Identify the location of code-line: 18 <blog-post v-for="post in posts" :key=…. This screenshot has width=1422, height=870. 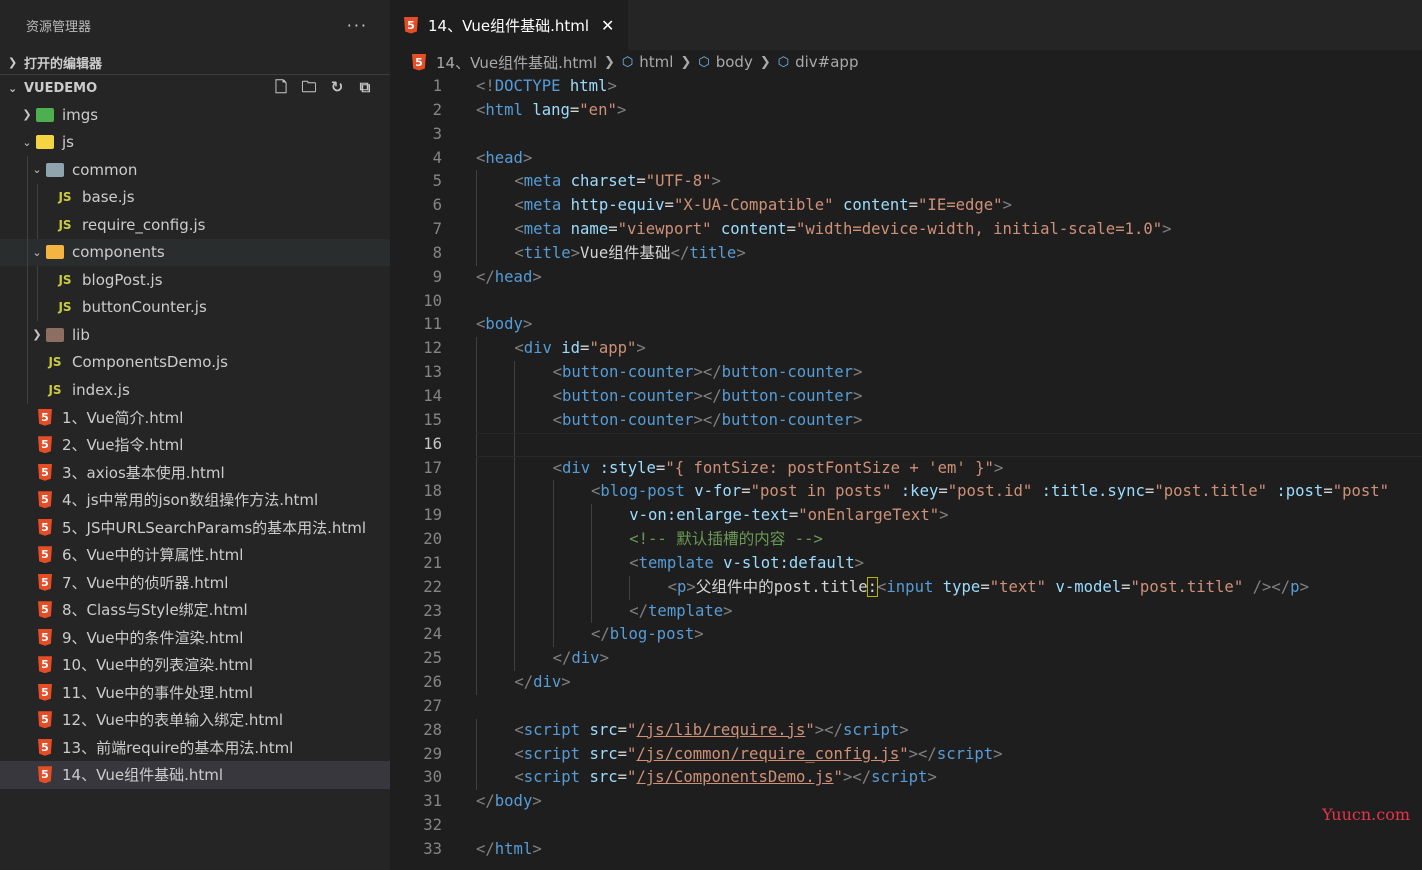
(906, 492).